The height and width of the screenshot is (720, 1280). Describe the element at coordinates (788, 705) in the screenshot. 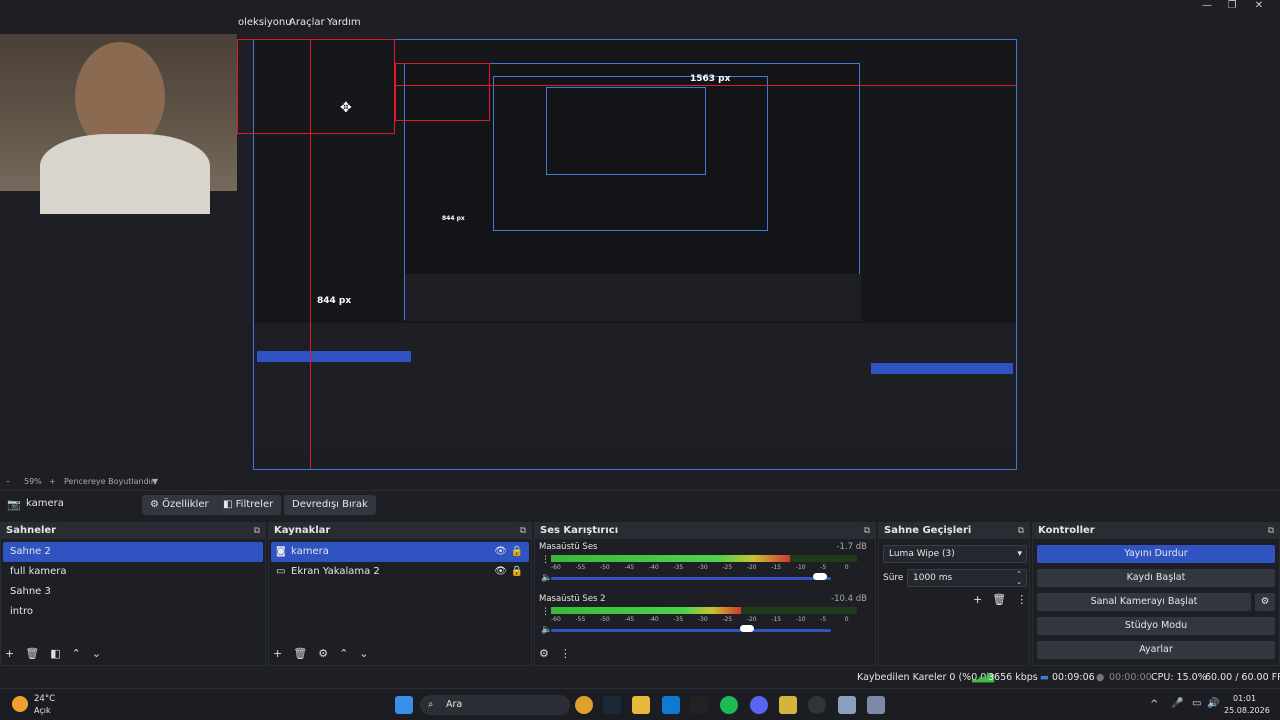

I see `app-icon` at that location.